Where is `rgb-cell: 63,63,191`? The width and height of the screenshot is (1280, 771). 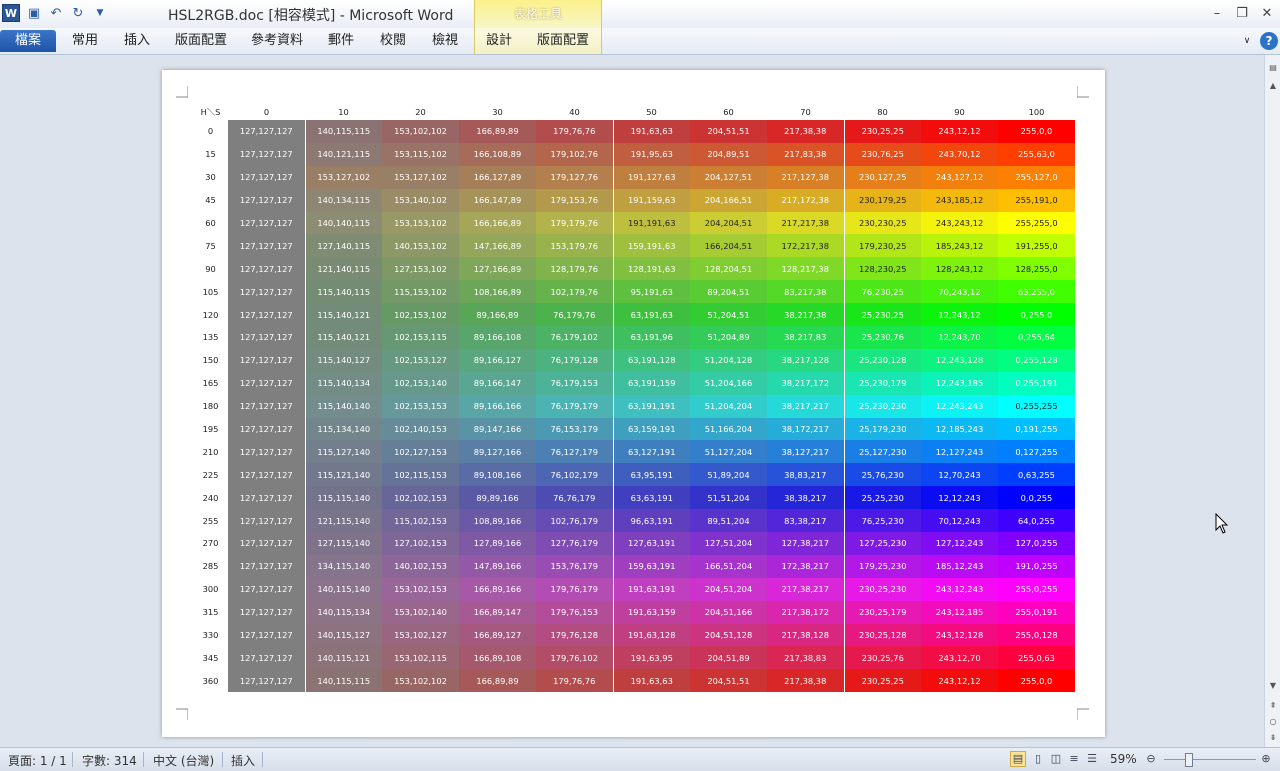 rgb-cell: 63,63,191 is located at coordinates (651, 498).